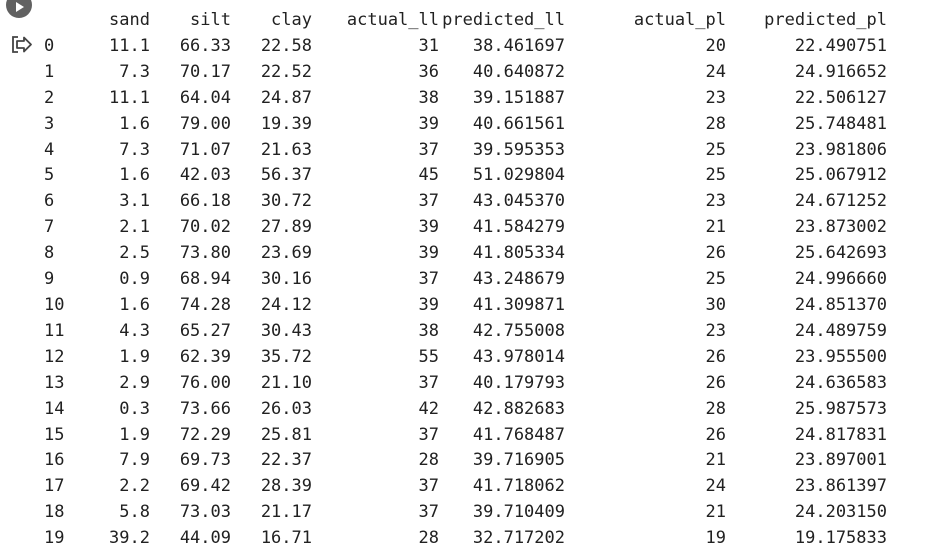  Describe the element at coordinates (49, 71) in the screenshot. I see `row-index: 1` at that location.